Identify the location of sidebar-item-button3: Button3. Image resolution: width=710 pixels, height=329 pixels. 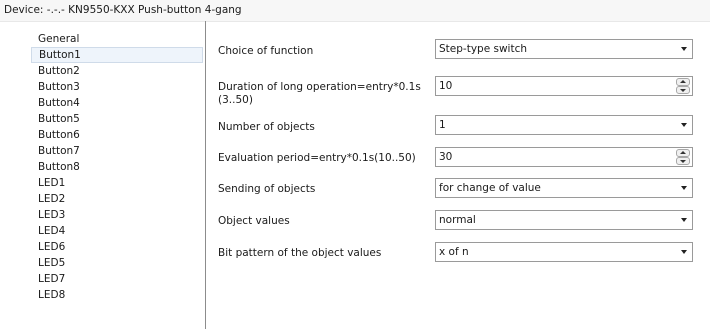
(117, 87).